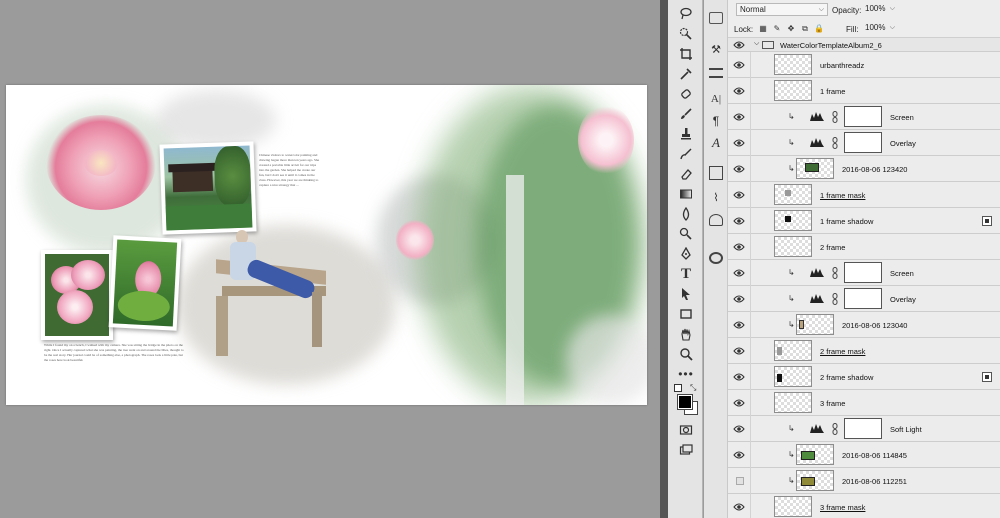 This screenshot has height=518, width=1000. I want to click on more-tools-icon: •••, so click(686, 374).